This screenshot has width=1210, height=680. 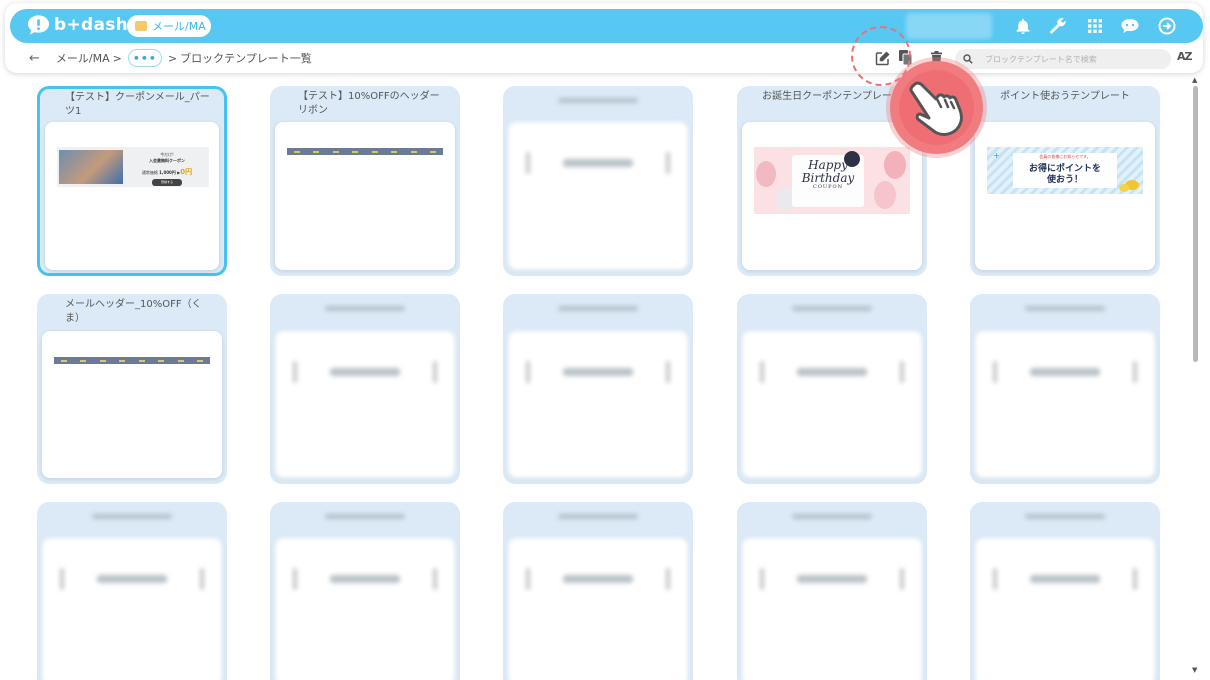 I want to click on template-card: 【テスト】10%OFFのヘッダーリボン, so click(x=365, y=181).